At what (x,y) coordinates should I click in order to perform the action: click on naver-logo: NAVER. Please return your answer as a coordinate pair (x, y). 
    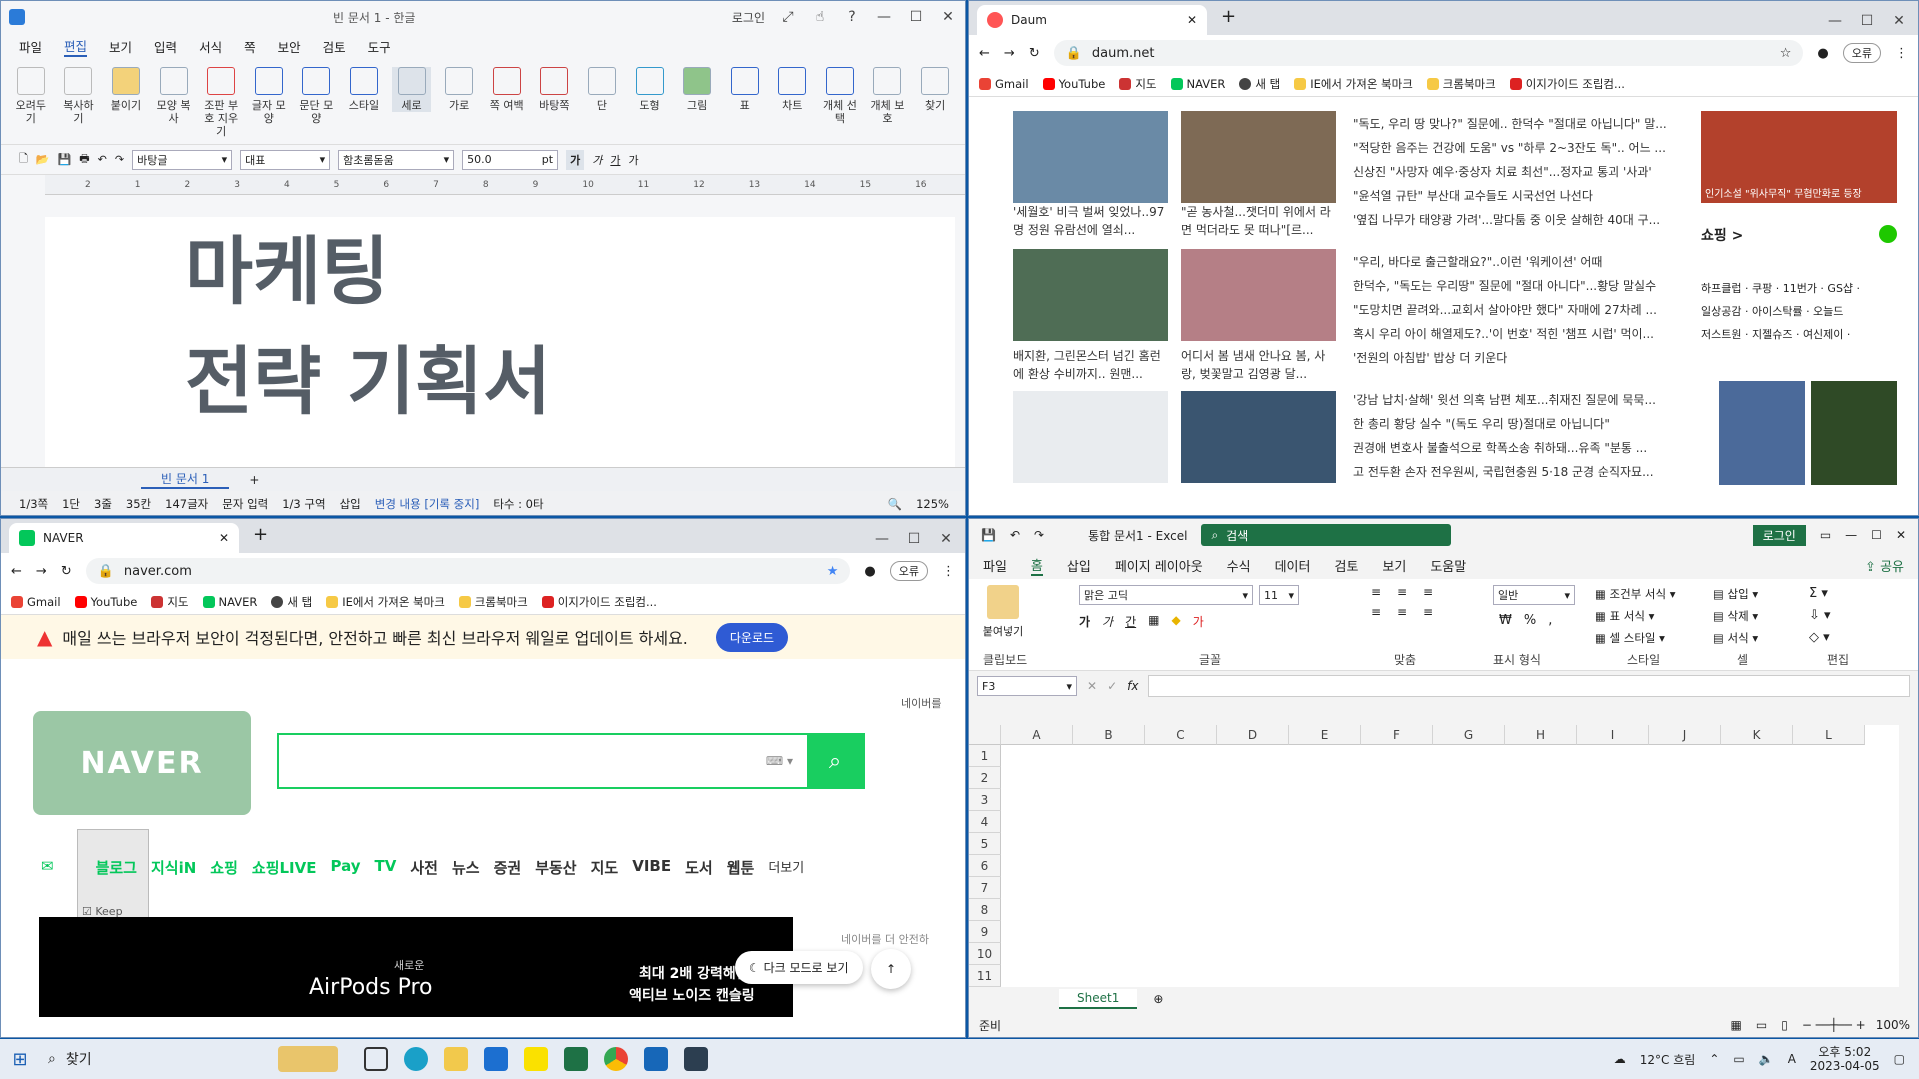
    Looking at the image, I should click on (142, 763).